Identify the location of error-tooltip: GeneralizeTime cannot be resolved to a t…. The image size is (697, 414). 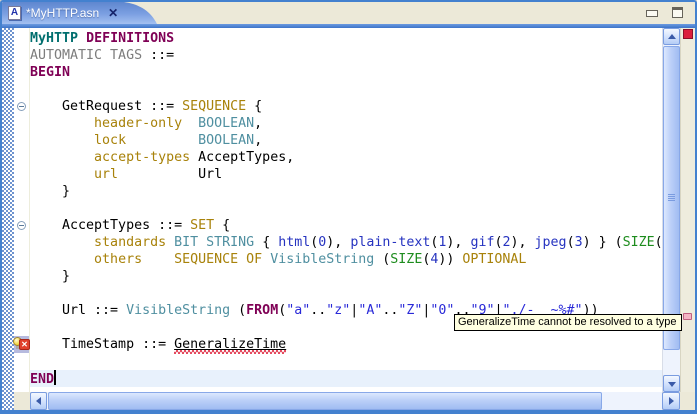
(568, 322).